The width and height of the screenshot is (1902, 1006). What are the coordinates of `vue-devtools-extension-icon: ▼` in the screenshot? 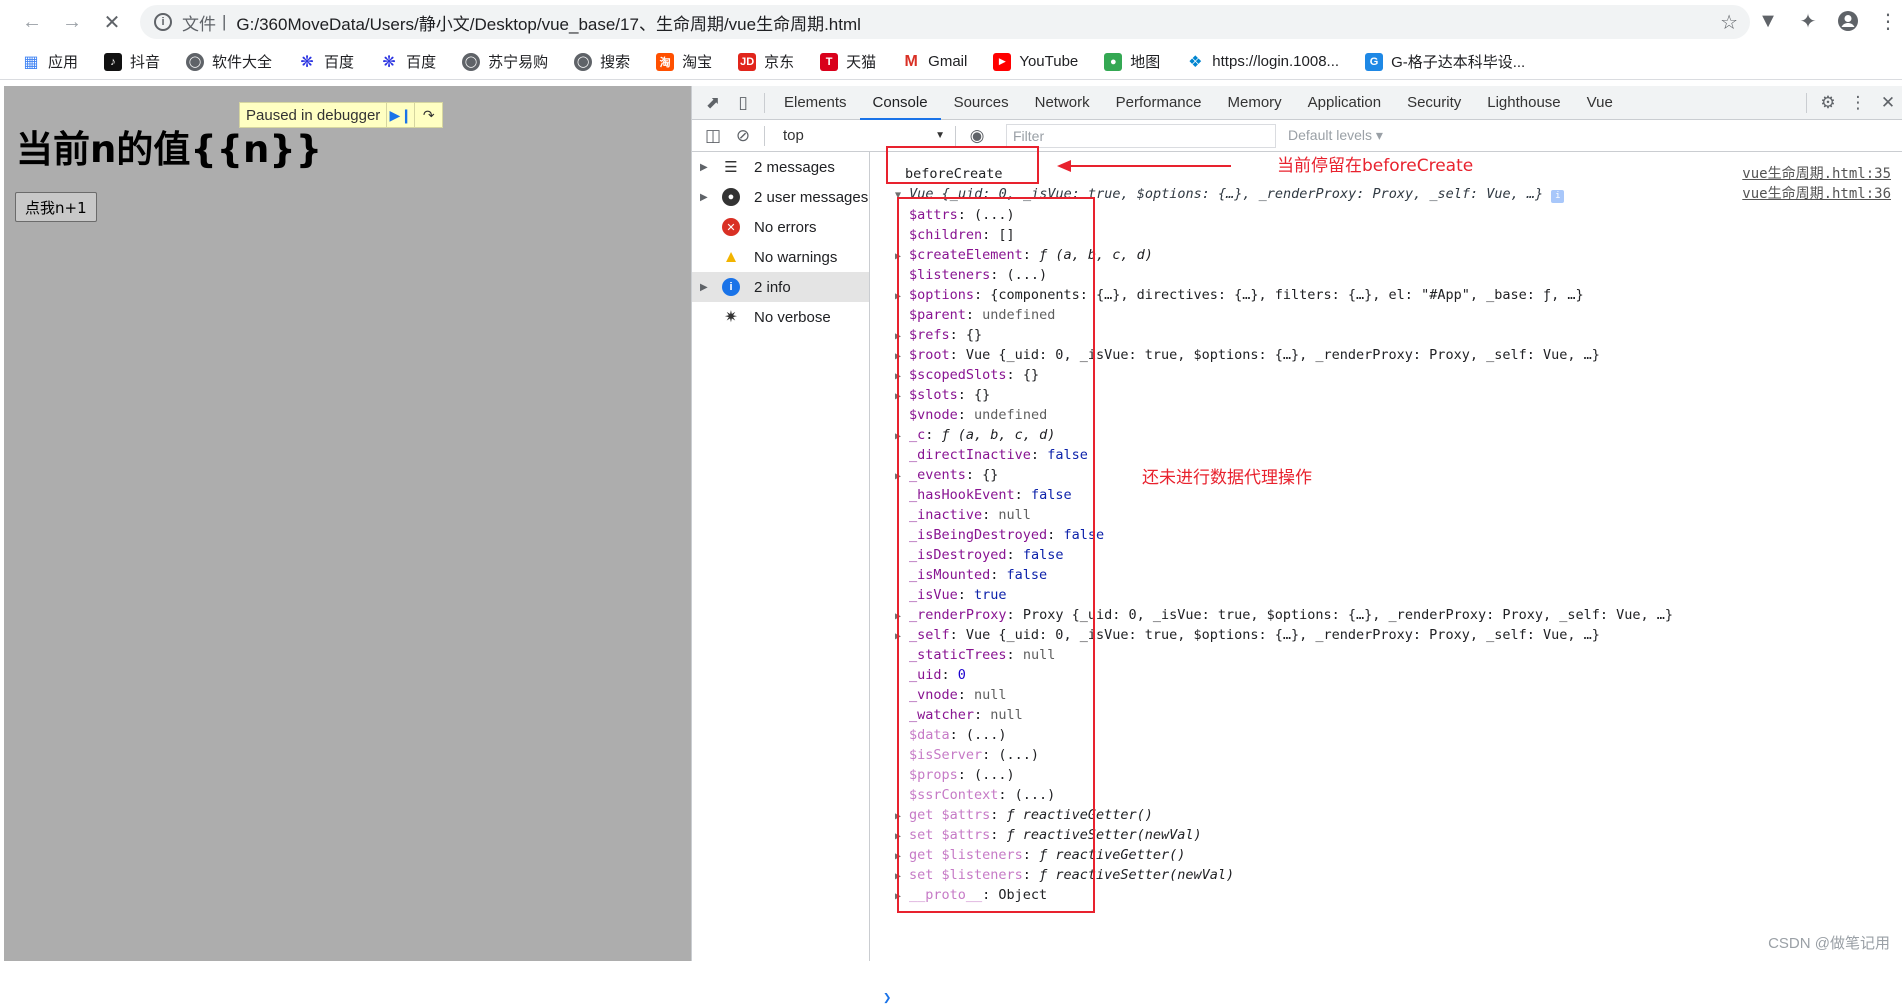 It's located at (1768, 21).